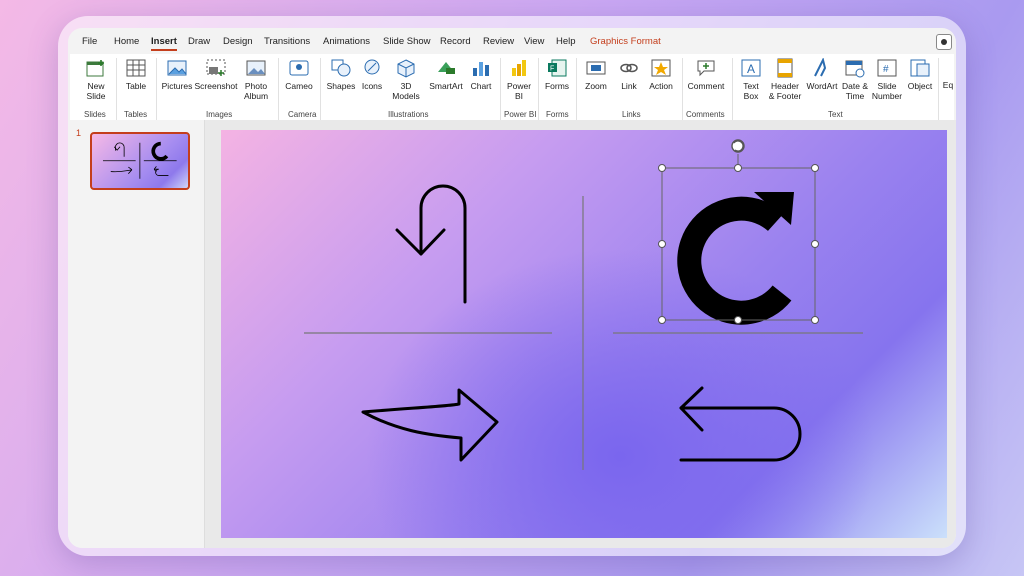  I want to click on group-forms: Forms, so click(557, 114).